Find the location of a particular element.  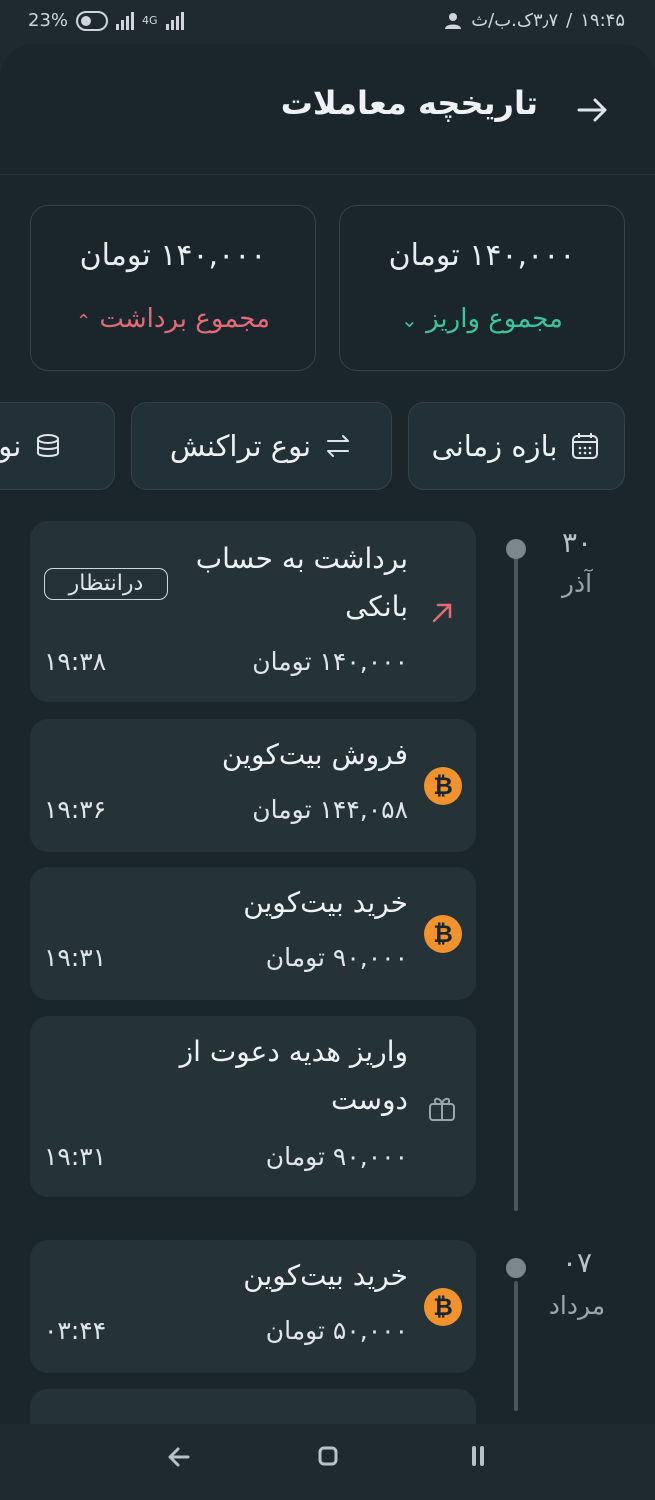

calendar-icon is located at coordinates (585, 446).